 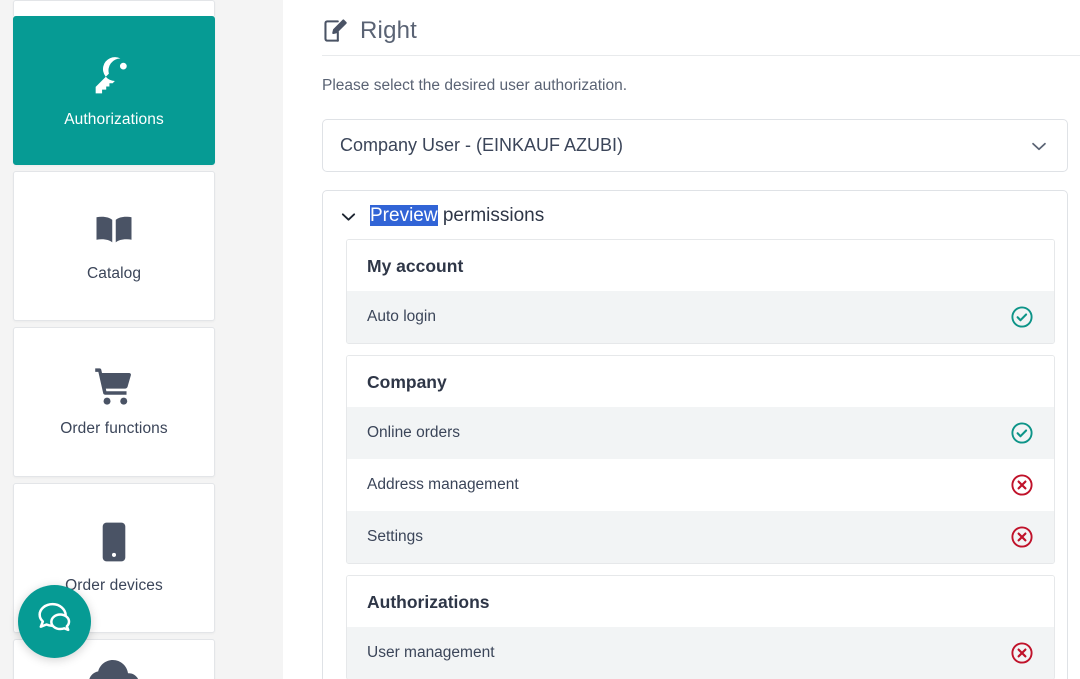 I want to click on sidebar-item-order-functions: Order functions, so click(x=114, y=402).